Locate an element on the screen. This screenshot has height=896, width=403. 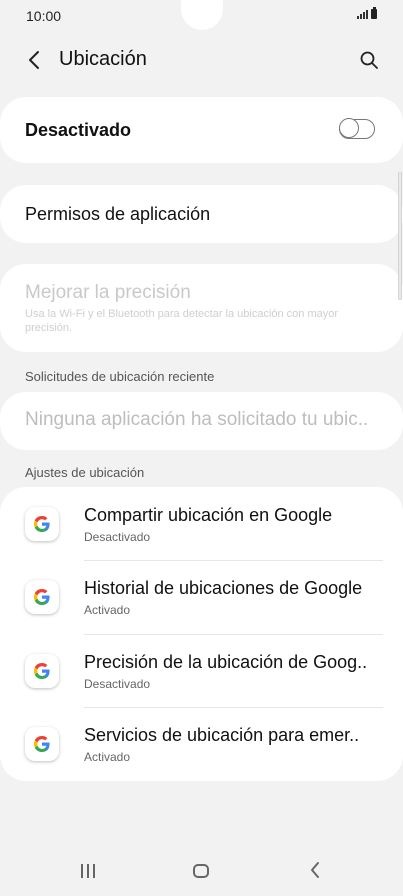
toggle-knob is located at coordinates (349, 128).